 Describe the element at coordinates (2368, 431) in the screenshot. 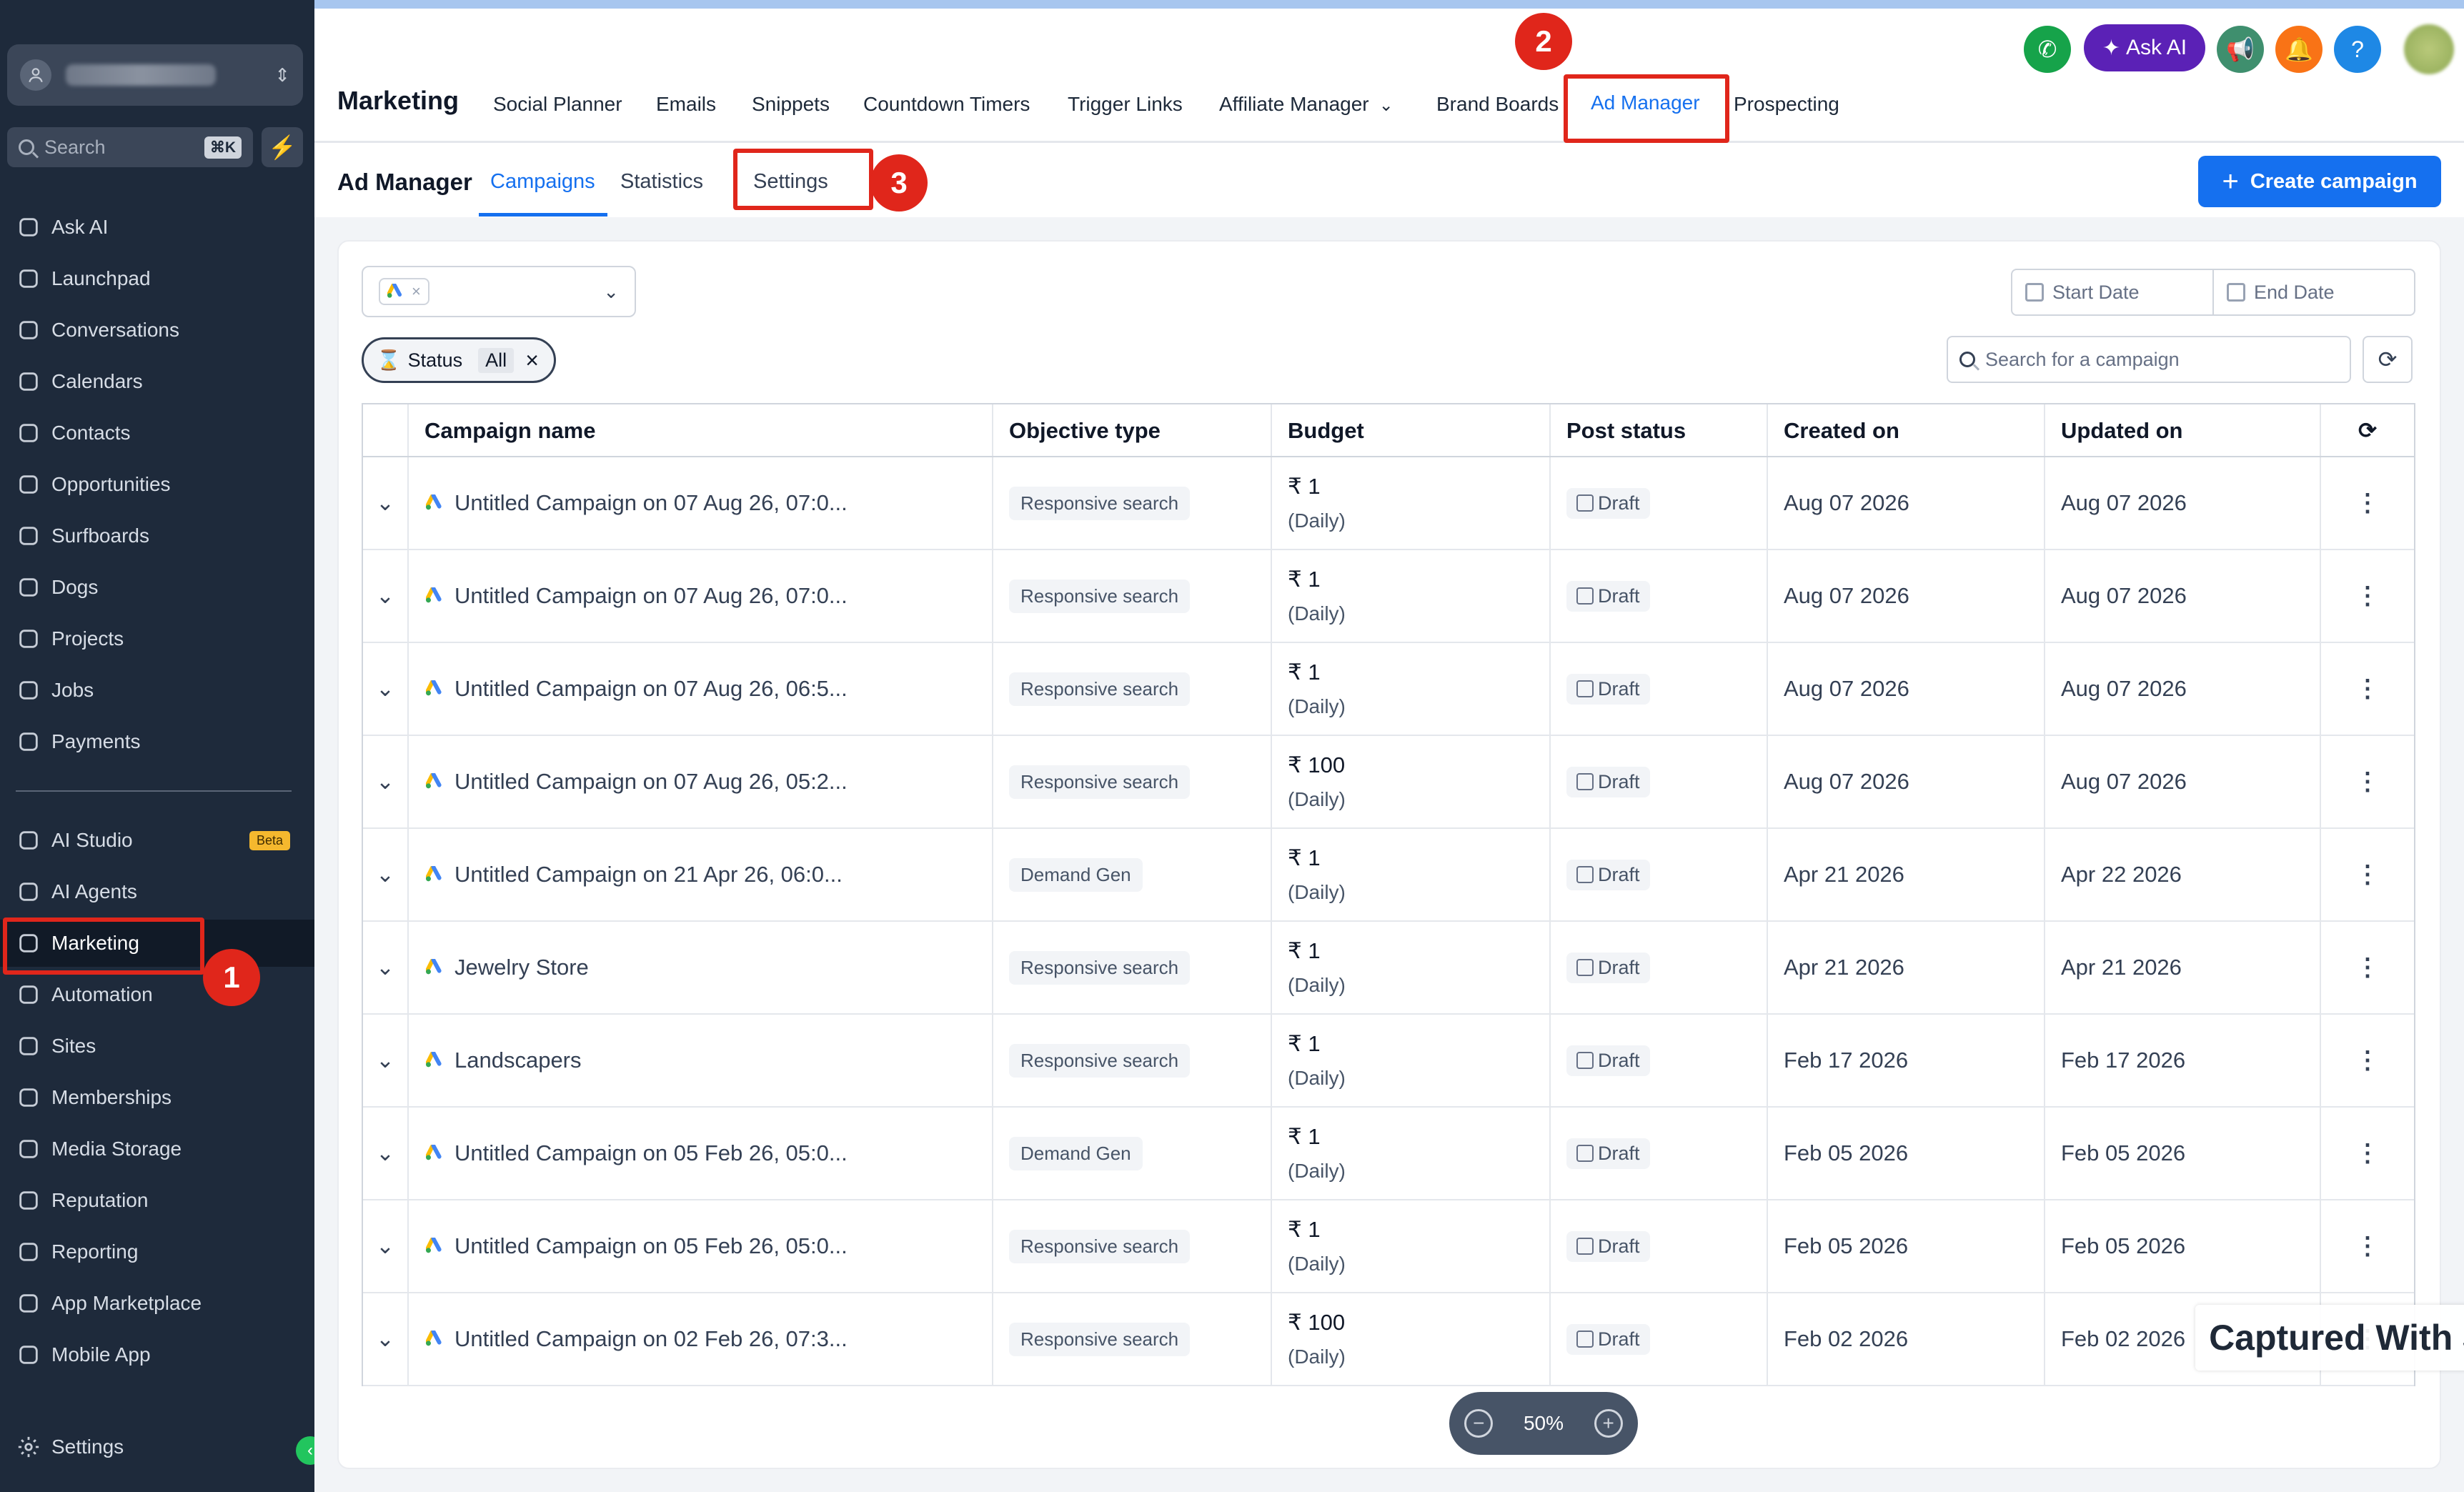

I see `column-settings-icon: ⟳` at that location.